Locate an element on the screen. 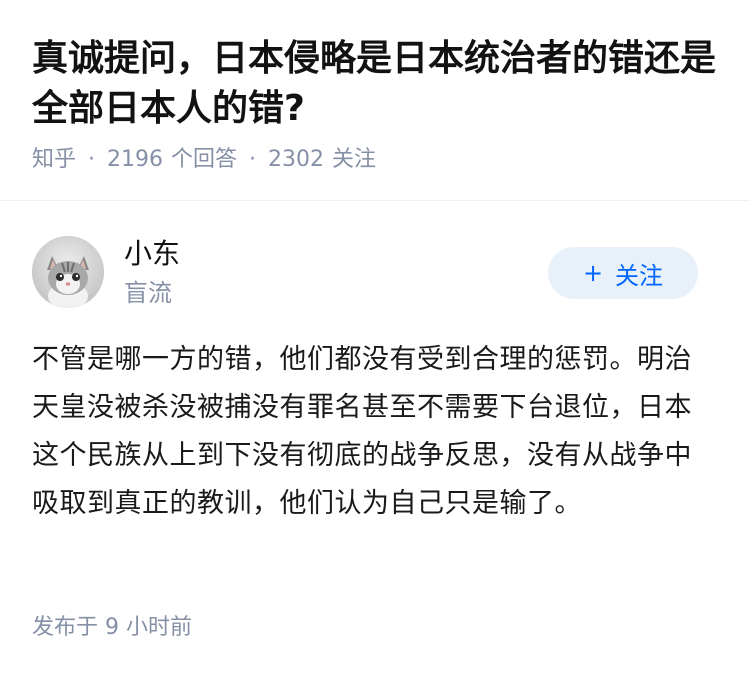 The width and height of the screenshot is (750, 682). author-headline: 盲流 is located at coordinates (148, 293).